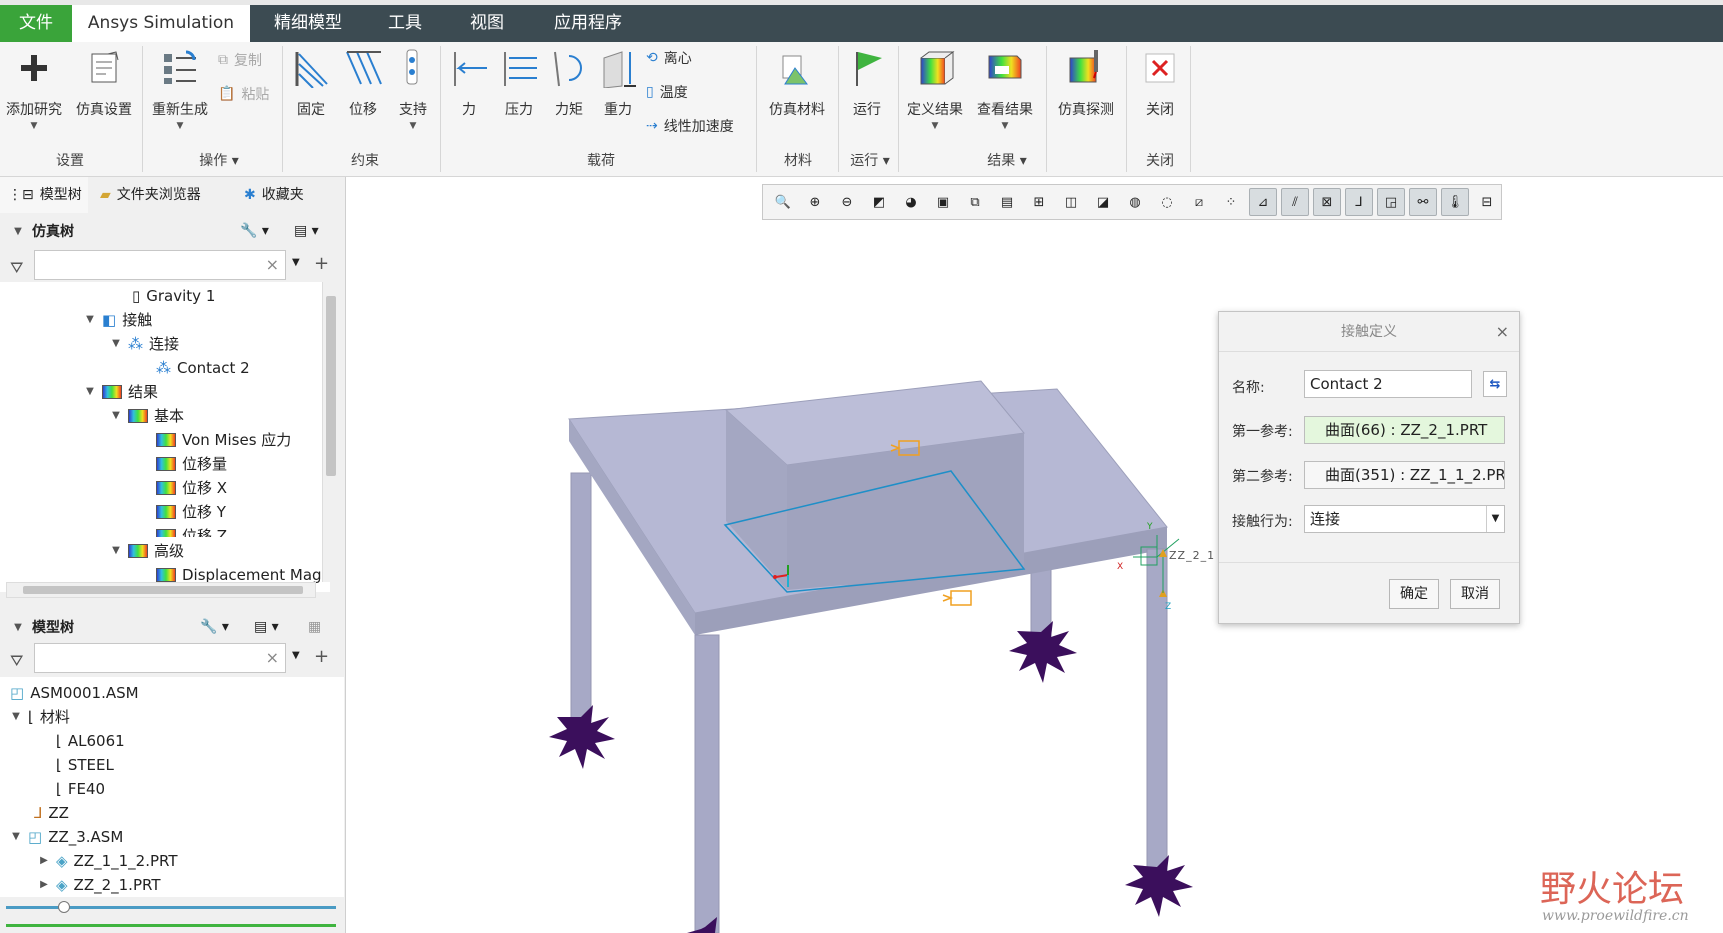 This screenshot has height=933, width=1723. I want to click on close-icon: ×, so click(1502, 332).